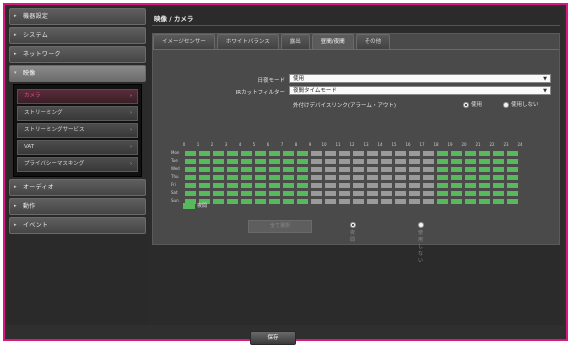 This screenshot has height=347, width=575. What do you see at coordinates (247, 41) in the screenshot?
I see `tab-white-balance: ホワイトバランス` at bounding box center [247, 41].